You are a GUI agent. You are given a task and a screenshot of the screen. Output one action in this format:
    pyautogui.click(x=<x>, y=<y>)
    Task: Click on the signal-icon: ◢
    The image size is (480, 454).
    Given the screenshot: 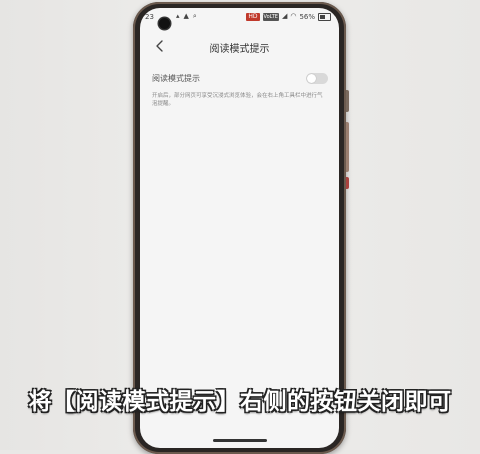 What is the action you would take?
    pyautogui.click(x=284, y=16)
    